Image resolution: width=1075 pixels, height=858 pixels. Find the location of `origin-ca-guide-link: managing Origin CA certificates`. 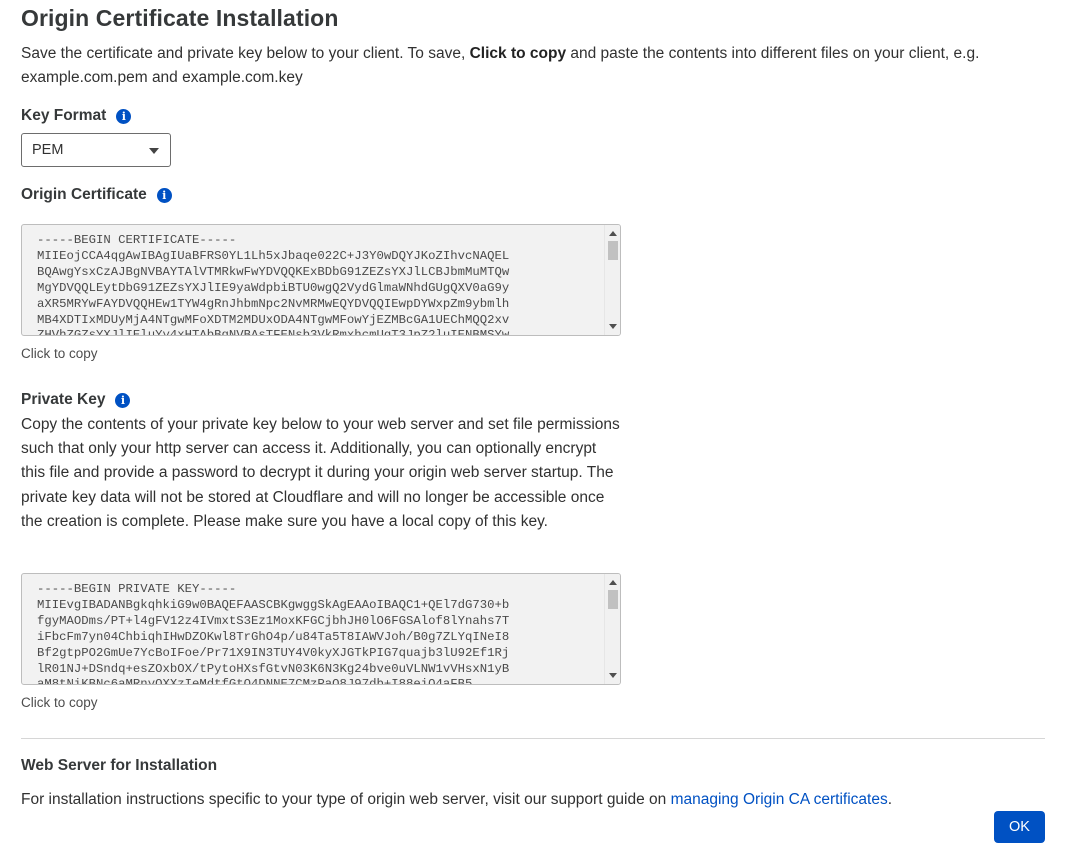

origin-ca-guide-link: managing Origin CA certificates is located at coordinates (779, 799).